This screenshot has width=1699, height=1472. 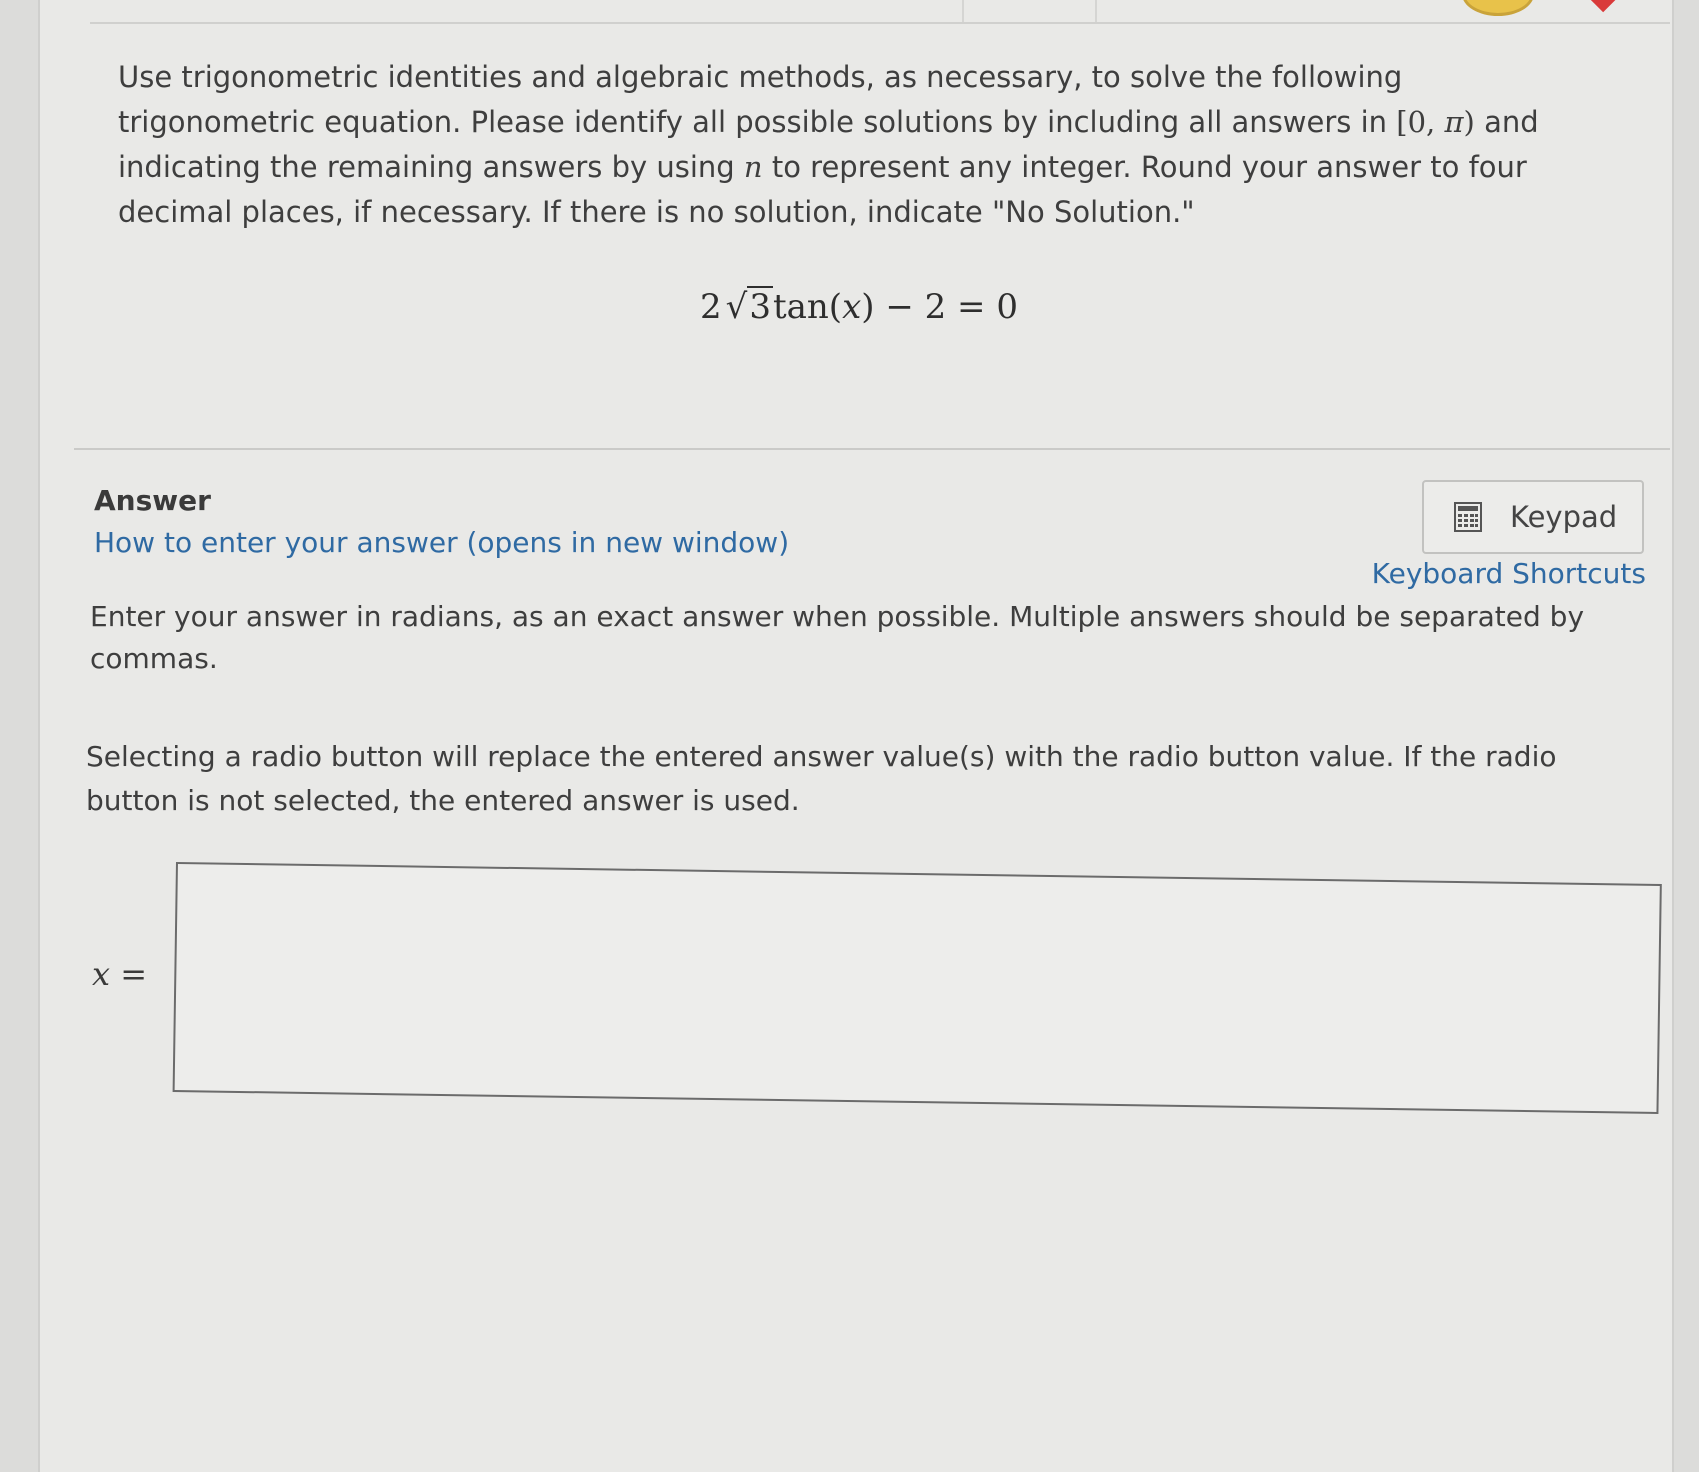 I want to click on interval-pi: π, so click(x=1454, y=122).